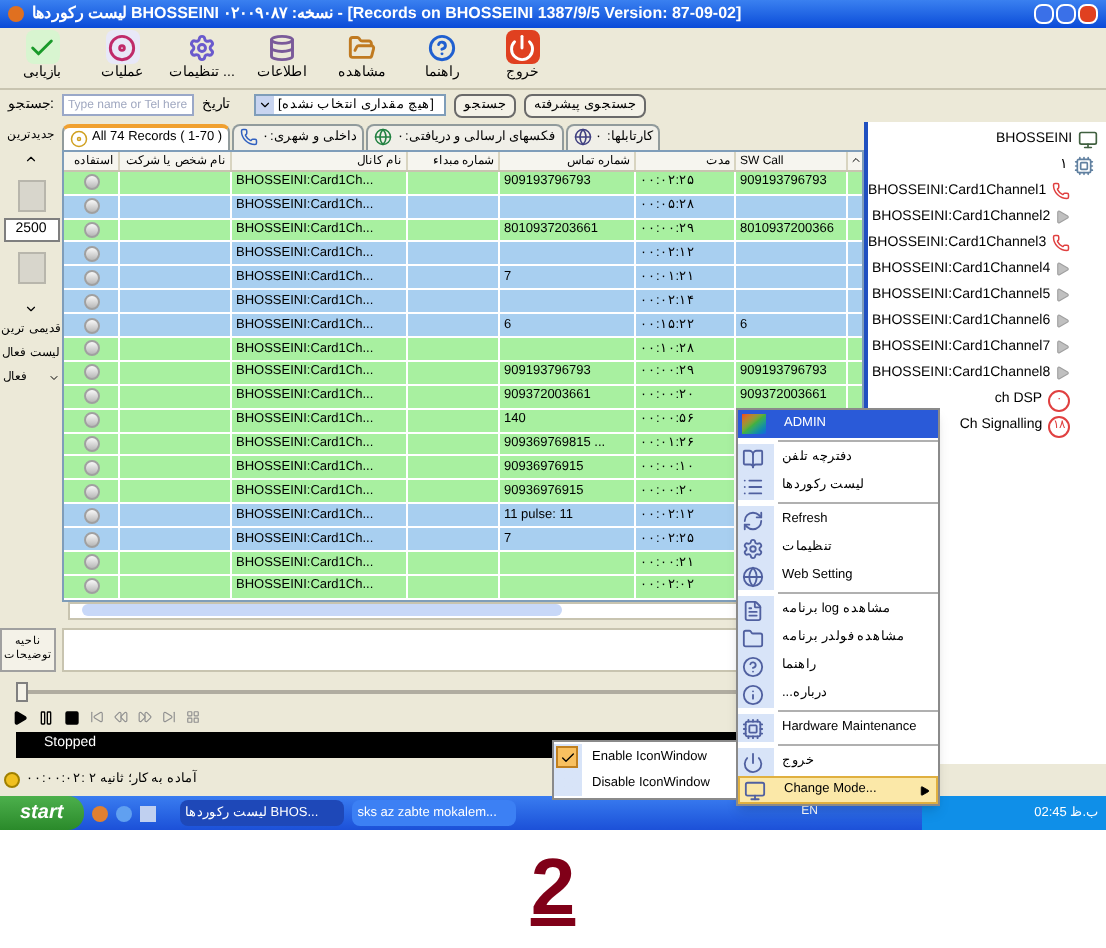 This screenshot has width=1106, height=948. Describe the element at coordinates (322, 610) in the screenshot. I see `horizontal-scrollbar` at that location.